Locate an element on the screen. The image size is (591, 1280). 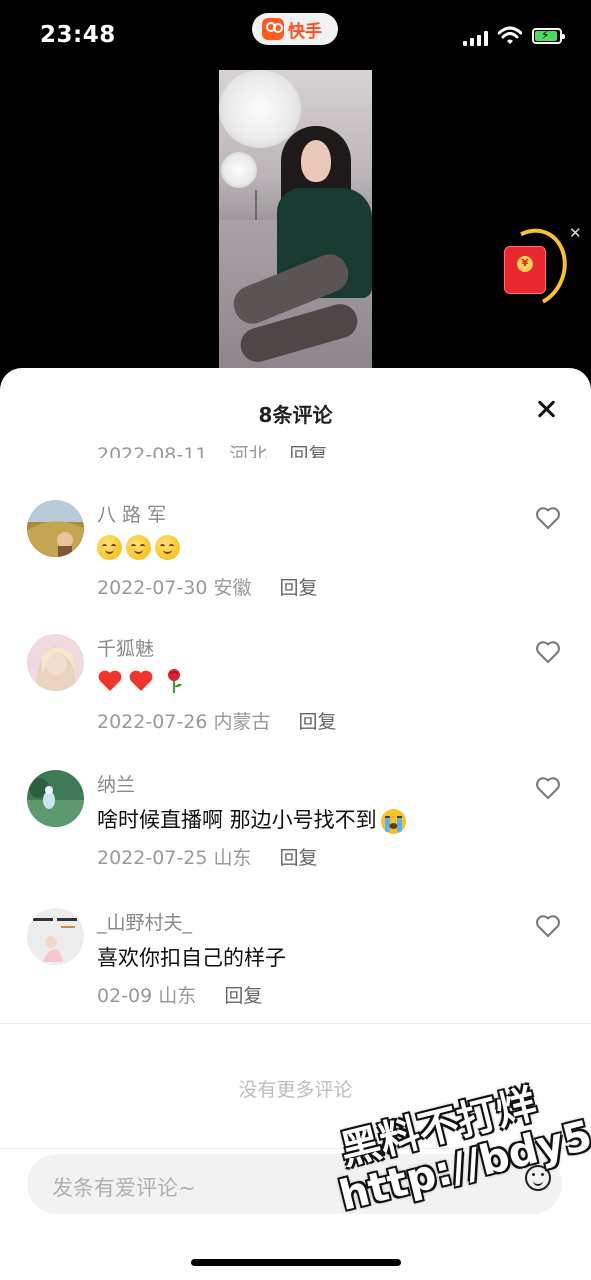
comment-meta: 2022-07-30 安徽 回复 is located at coordinates (207, 586).